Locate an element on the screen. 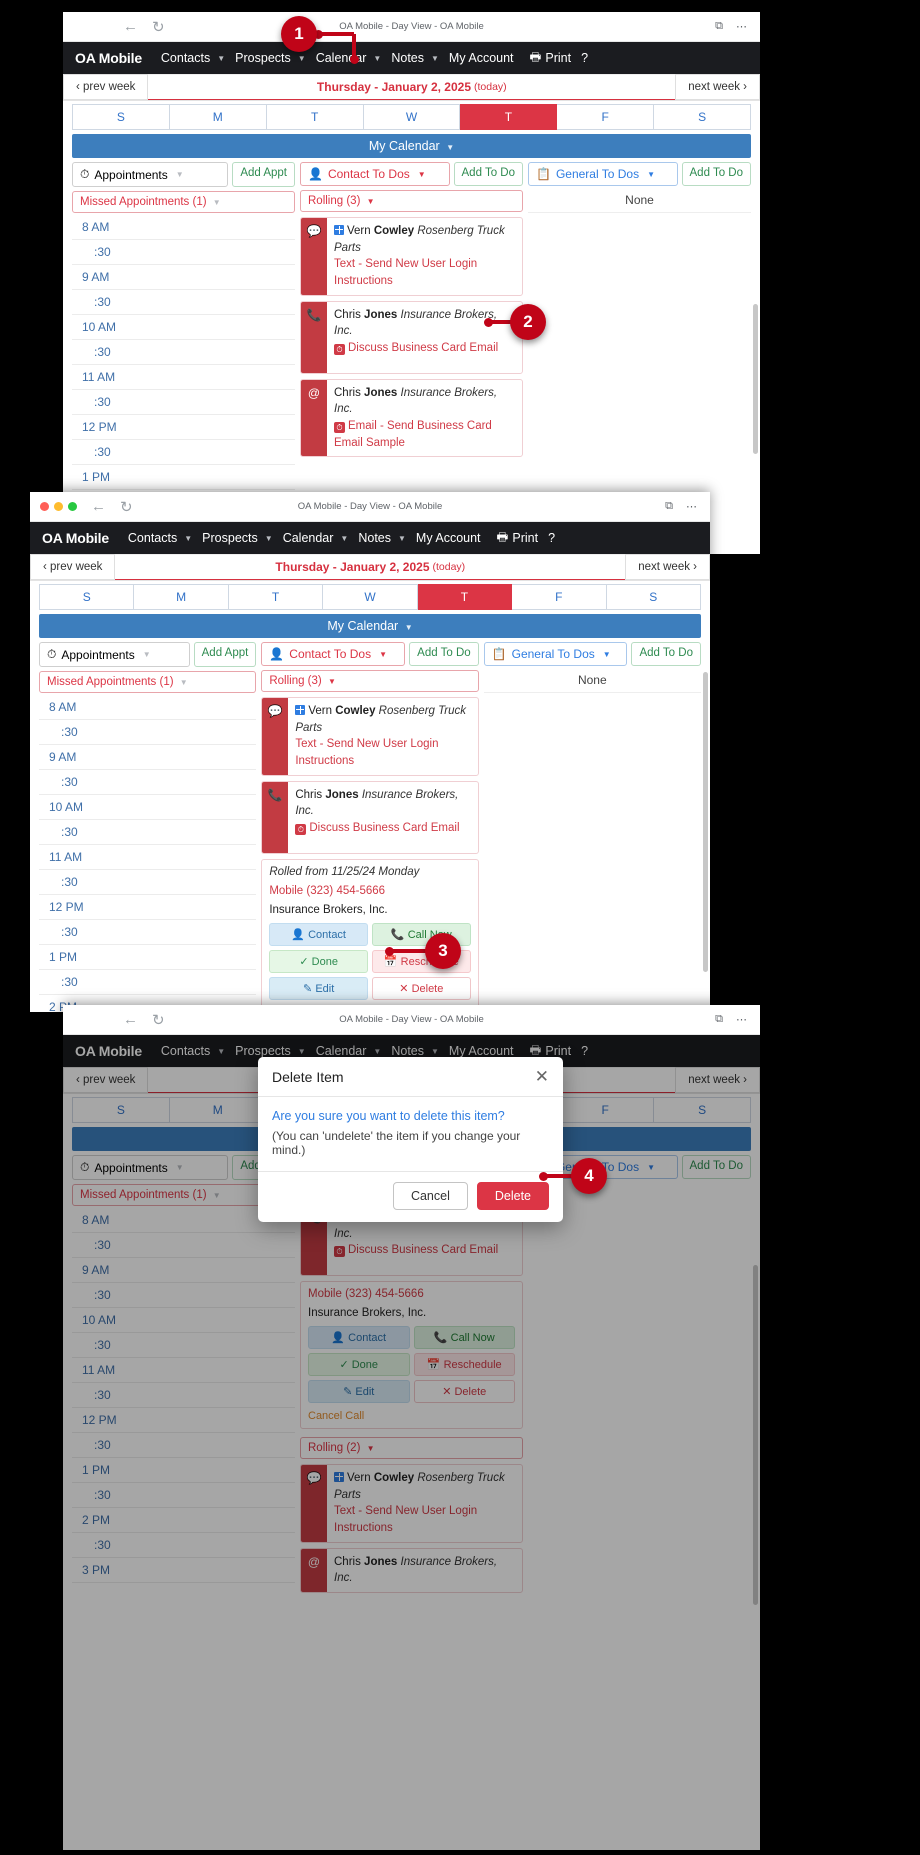  rolling-pill: Rolling (3) ▼ is located at coordinates (370, 681).